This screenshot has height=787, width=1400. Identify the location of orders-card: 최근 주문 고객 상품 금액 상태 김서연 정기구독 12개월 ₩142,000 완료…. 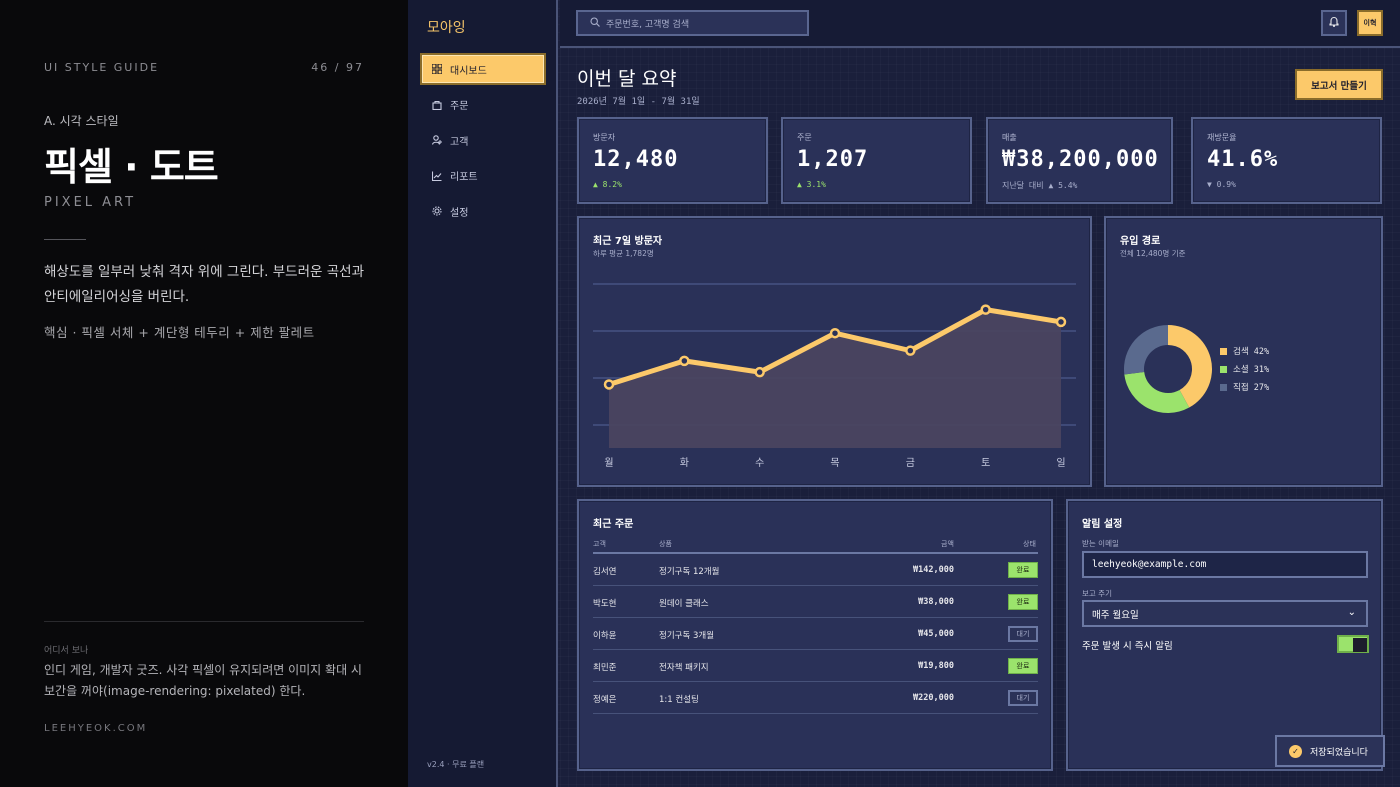
(815, 635).